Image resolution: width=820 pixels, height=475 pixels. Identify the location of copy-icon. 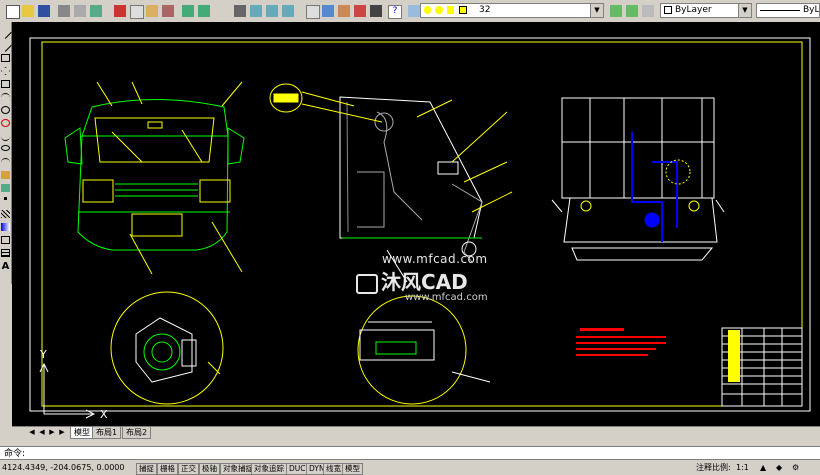
(136, 11).